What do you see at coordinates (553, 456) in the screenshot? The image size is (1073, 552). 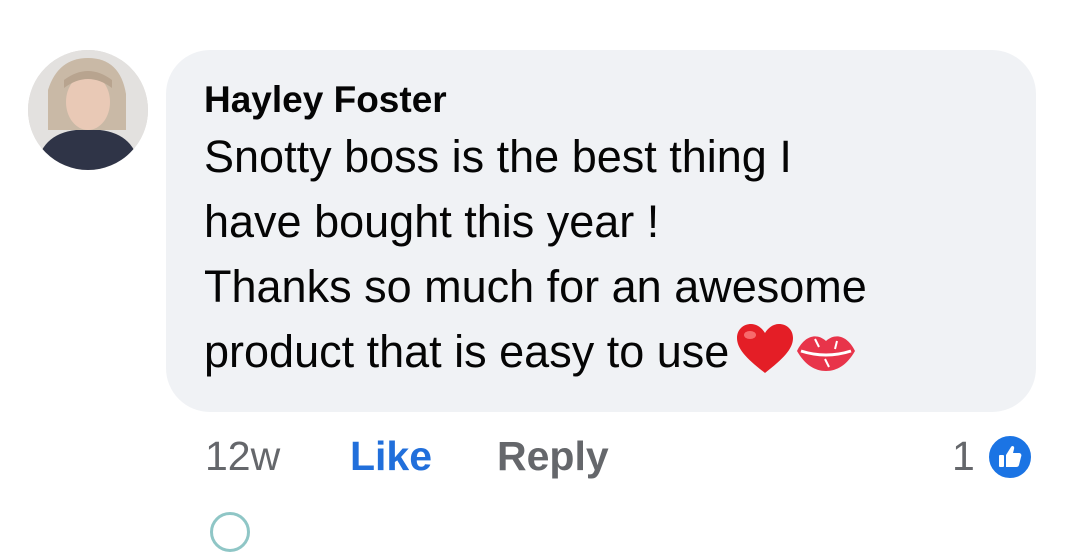 I see `reply-button: Reply` at bounding box center [553, 456].